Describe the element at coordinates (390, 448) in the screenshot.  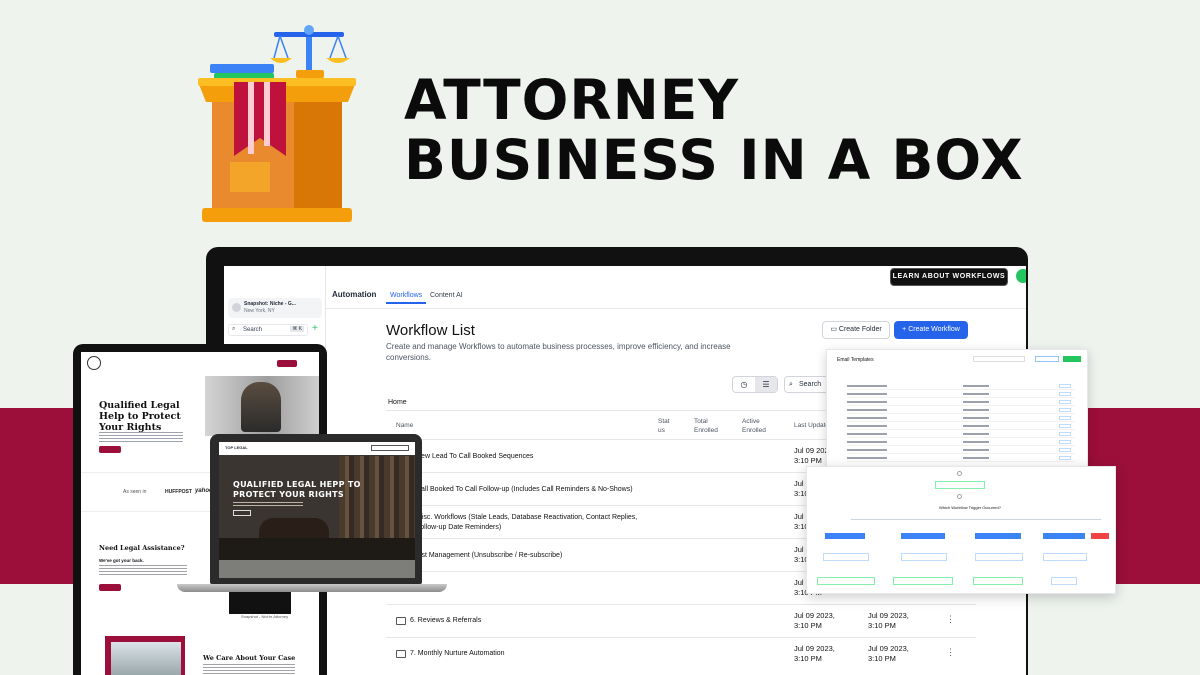
I see `laptop-header-button` at that location.